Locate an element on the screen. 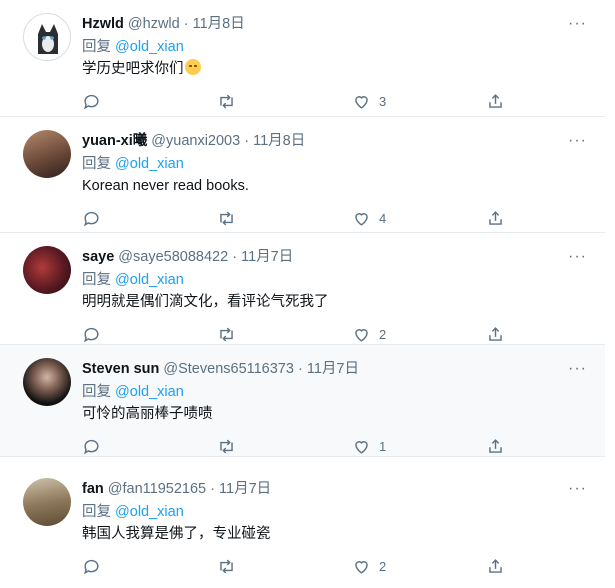  tweet-header: saye @saye58088422 · 11月7日 is located at coordinates (187, 257).